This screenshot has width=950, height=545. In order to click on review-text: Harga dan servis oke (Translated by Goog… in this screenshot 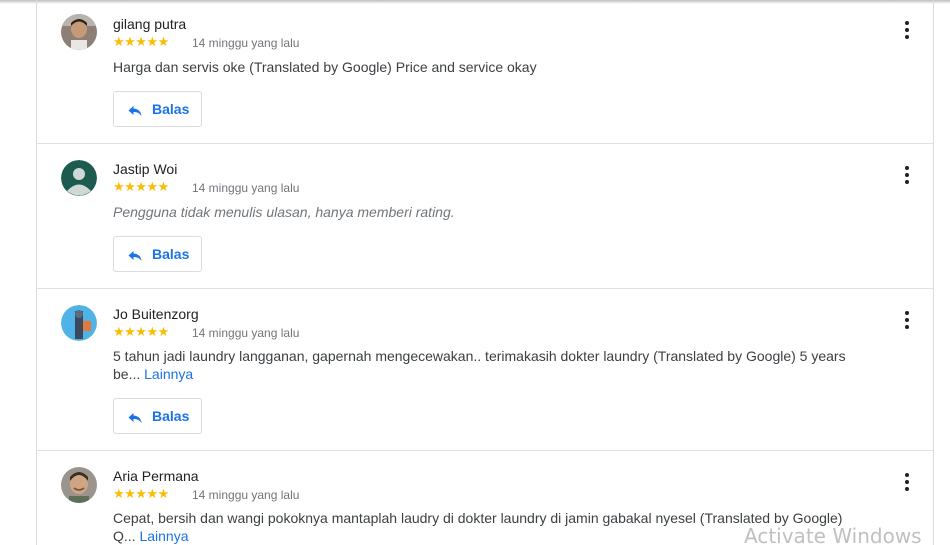, I will do `click(325, 67)`.